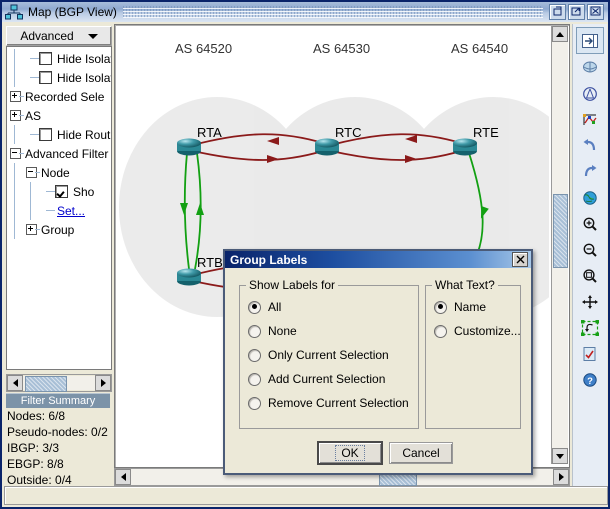  Describe the element at coordinates (84, 191) in the screenshot. I see `tree-item-label: Sho` at that location.